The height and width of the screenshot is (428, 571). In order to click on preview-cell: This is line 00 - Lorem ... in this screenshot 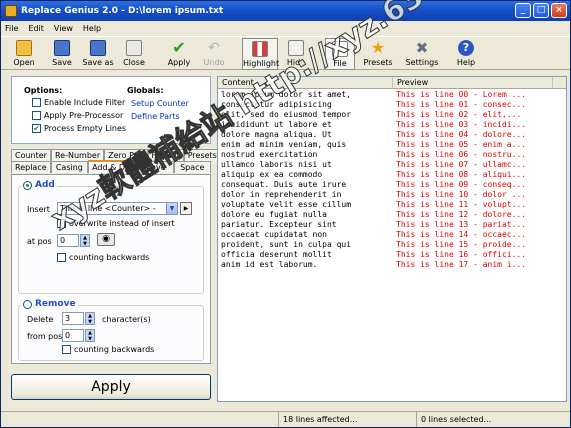, I will do `click(461, 94)`.